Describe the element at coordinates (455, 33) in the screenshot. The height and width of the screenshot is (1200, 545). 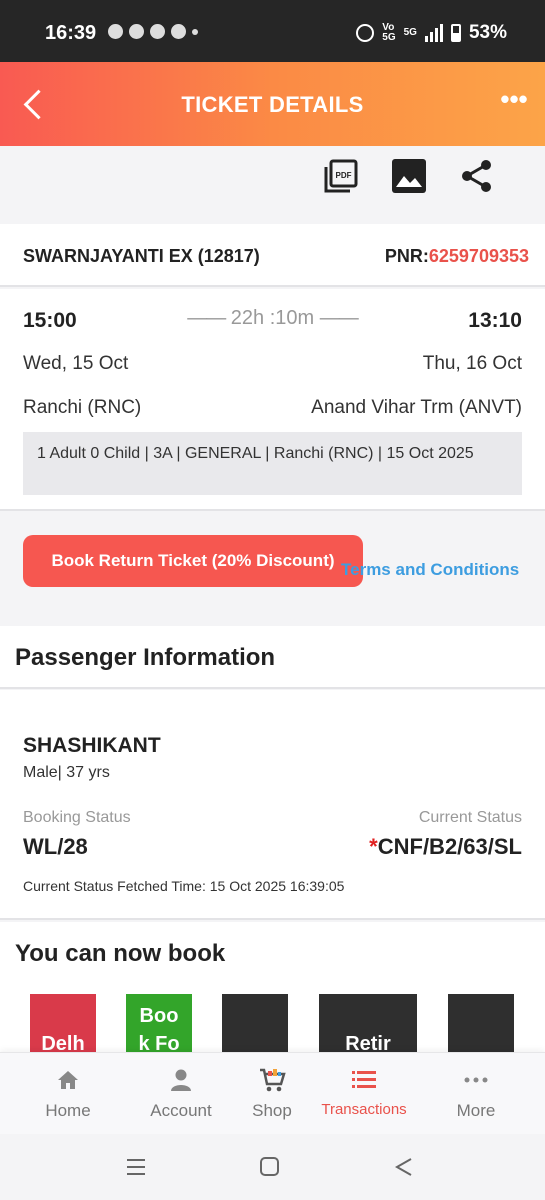
I see `battery-icon` at that location.